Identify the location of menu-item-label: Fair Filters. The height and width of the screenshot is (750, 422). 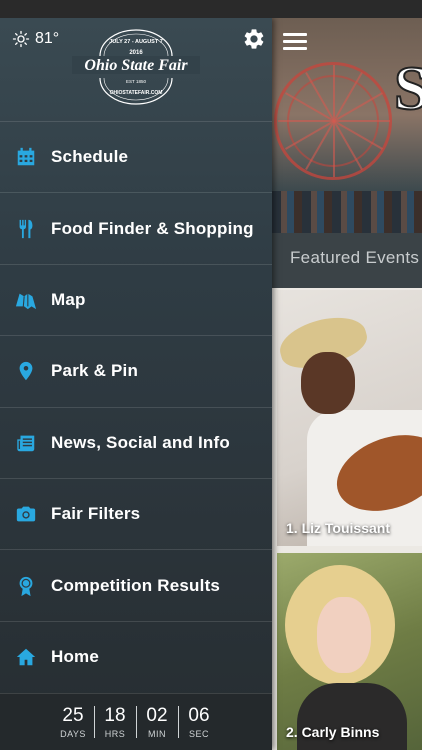
(96, 514).